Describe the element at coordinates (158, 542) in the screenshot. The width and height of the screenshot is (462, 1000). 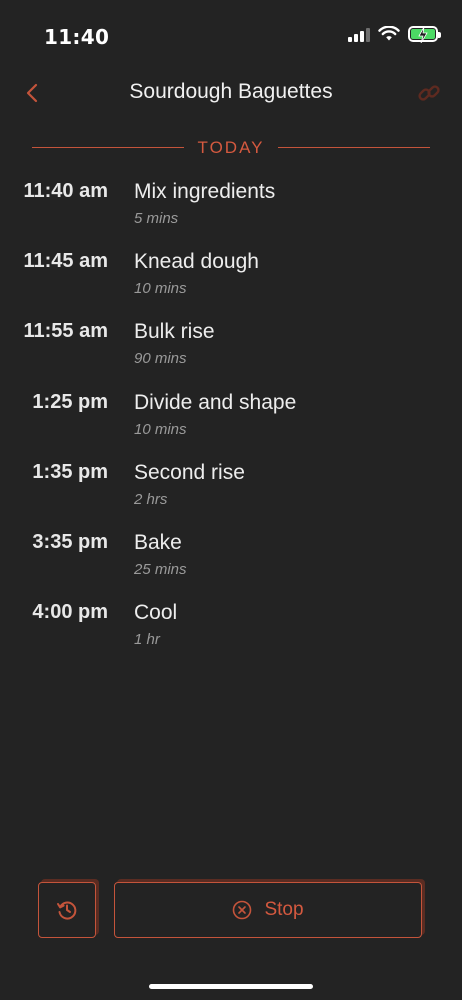
I see `step-name: Bake` at that location.